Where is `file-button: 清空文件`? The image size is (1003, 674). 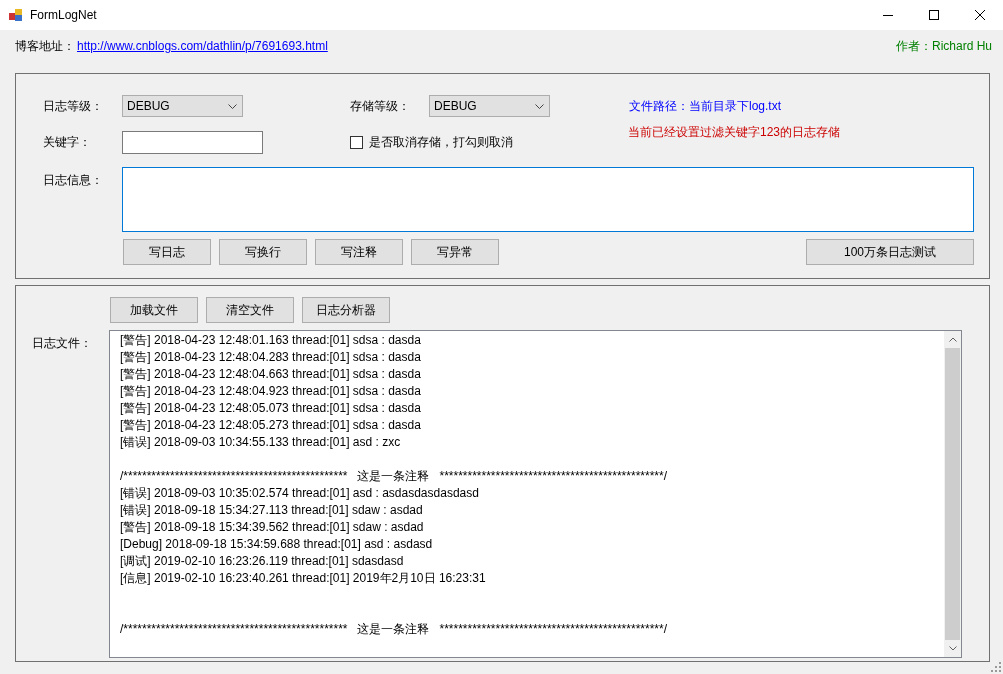 file-button: 清空文件 is located at coordinates (250, 310).